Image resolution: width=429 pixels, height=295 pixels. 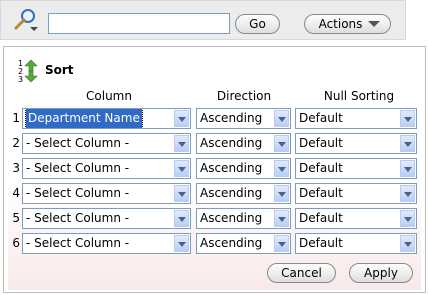 I want to click on svg-text: 3, so click(x=20, y=79).